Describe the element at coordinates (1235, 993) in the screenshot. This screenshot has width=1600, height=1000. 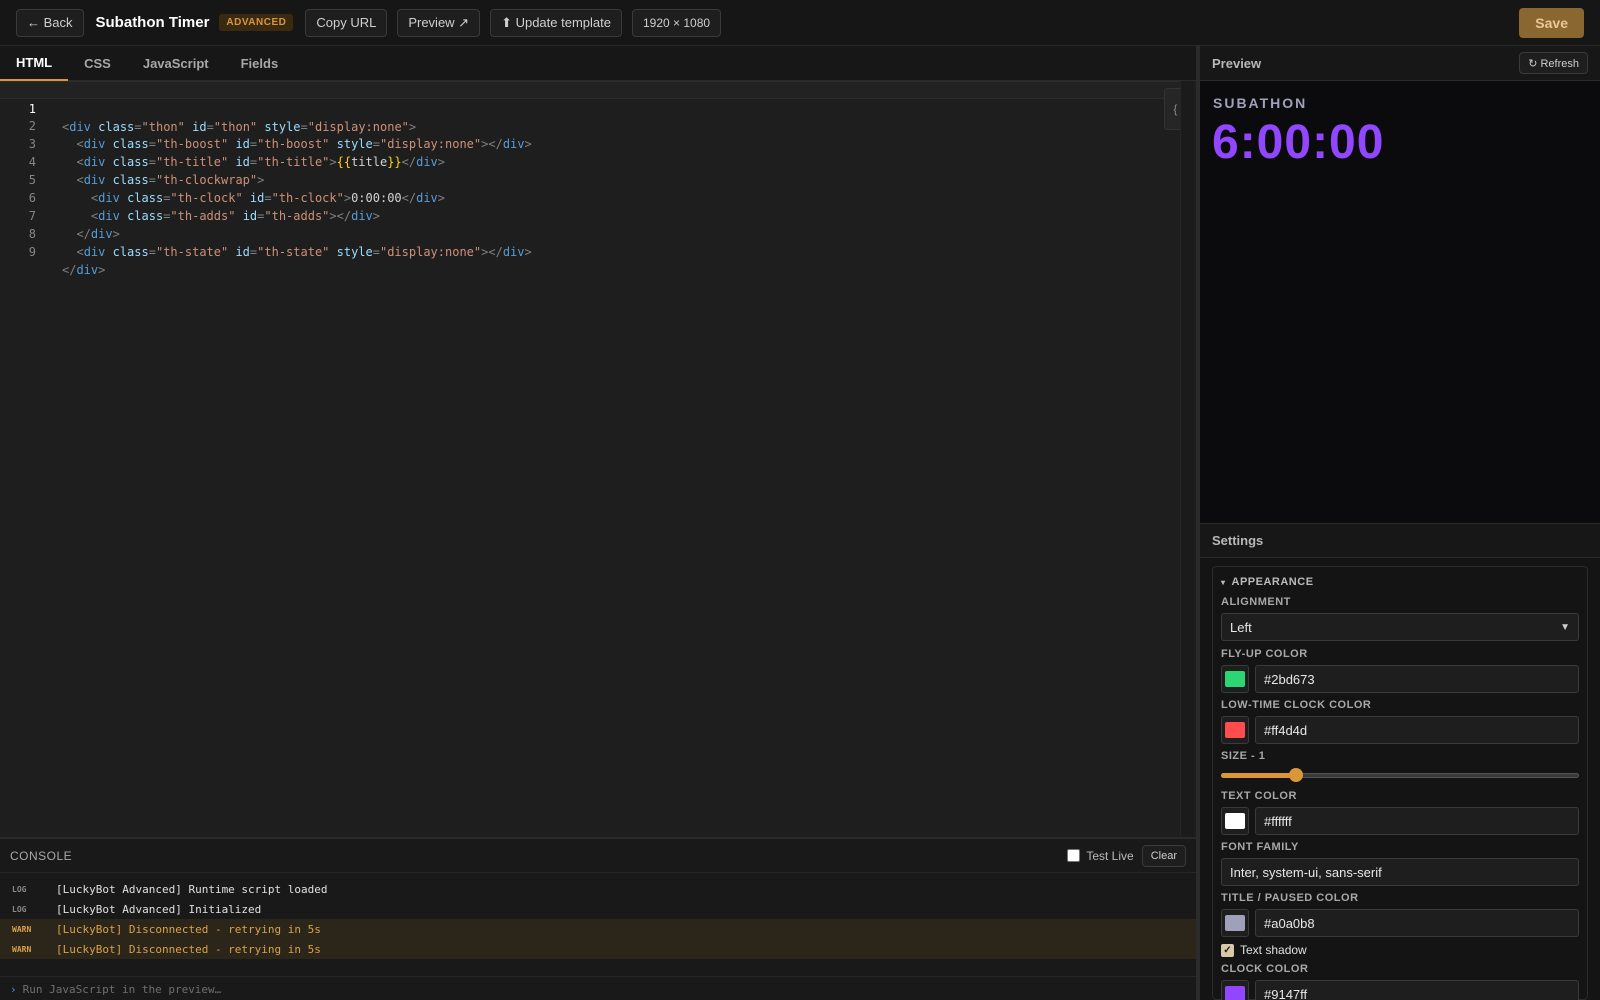
I see `clock-swatch` at that location.